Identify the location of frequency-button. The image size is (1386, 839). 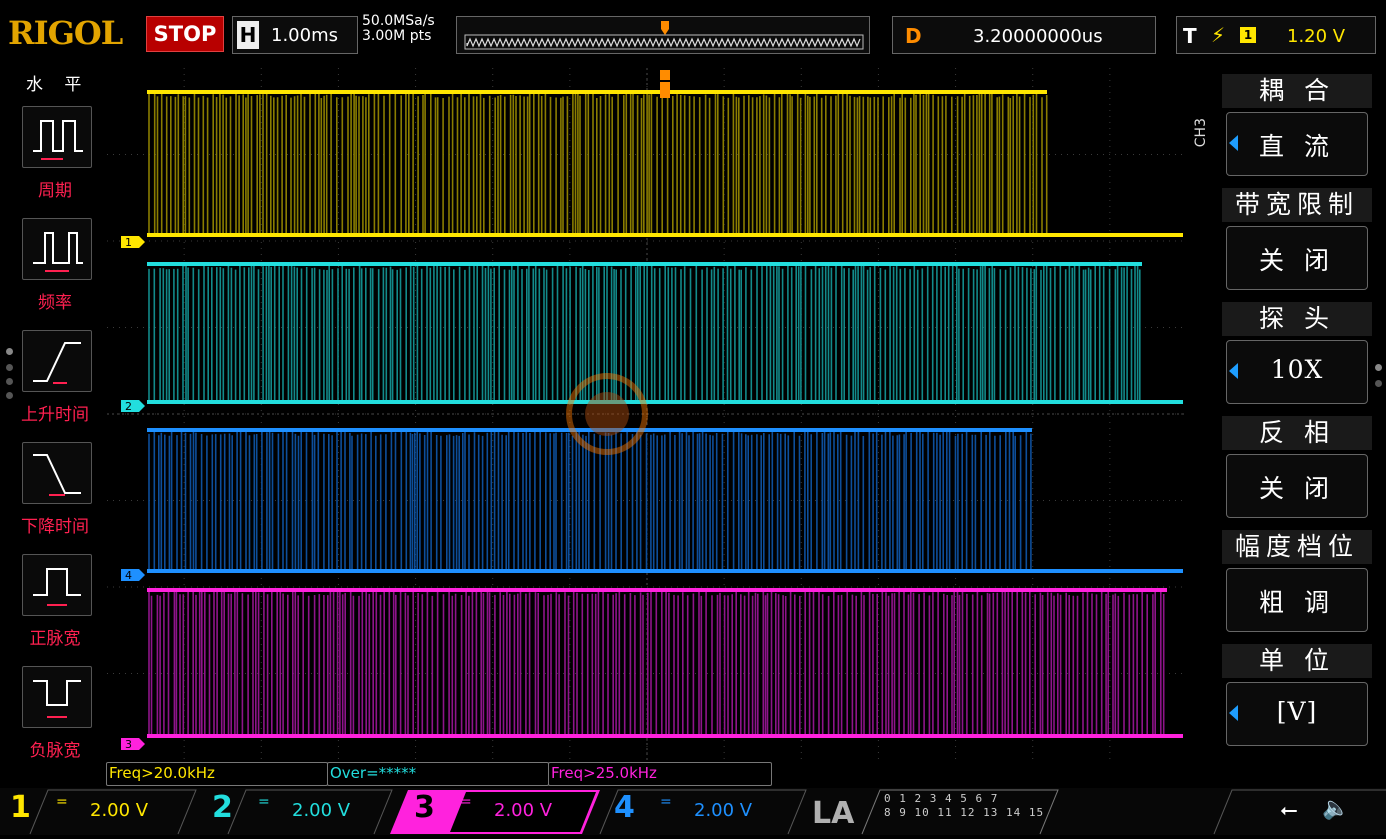
(57, 249).